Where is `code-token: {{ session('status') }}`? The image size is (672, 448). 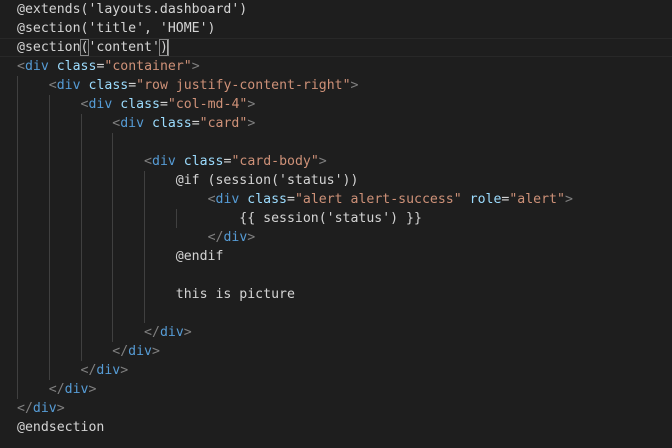
code-token: {{ session('status') }} is located at coordinates (219, 218).